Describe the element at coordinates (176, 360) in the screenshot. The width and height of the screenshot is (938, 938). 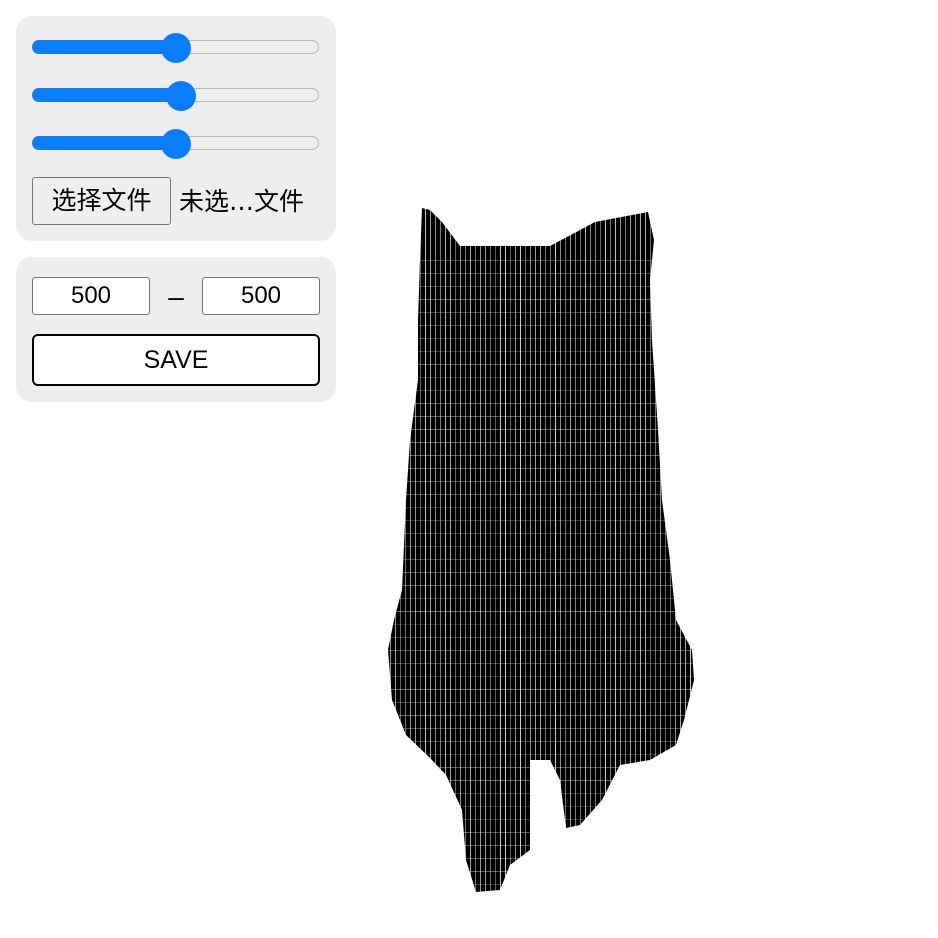
I see `save-button: SAVE` at that location.